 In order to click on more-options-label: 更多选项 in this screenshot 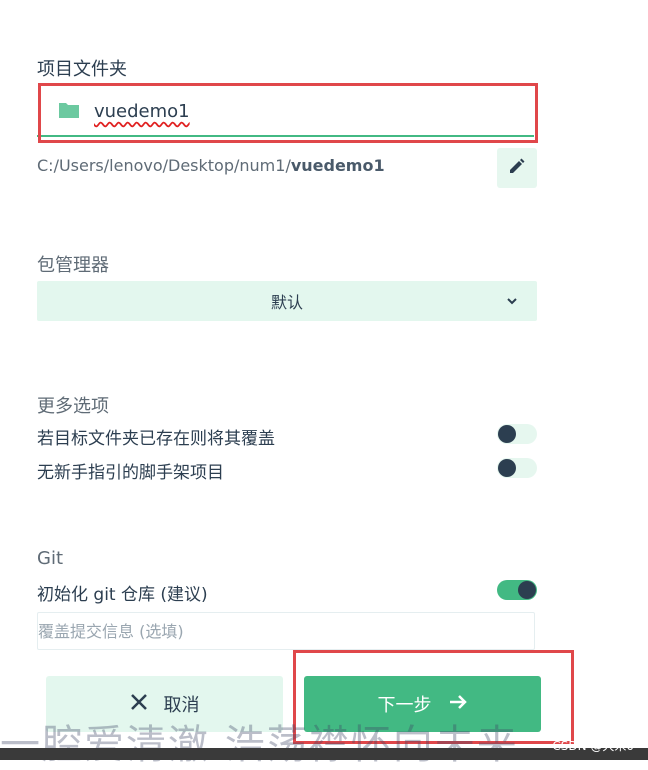, I will do `click(73, 406)`.